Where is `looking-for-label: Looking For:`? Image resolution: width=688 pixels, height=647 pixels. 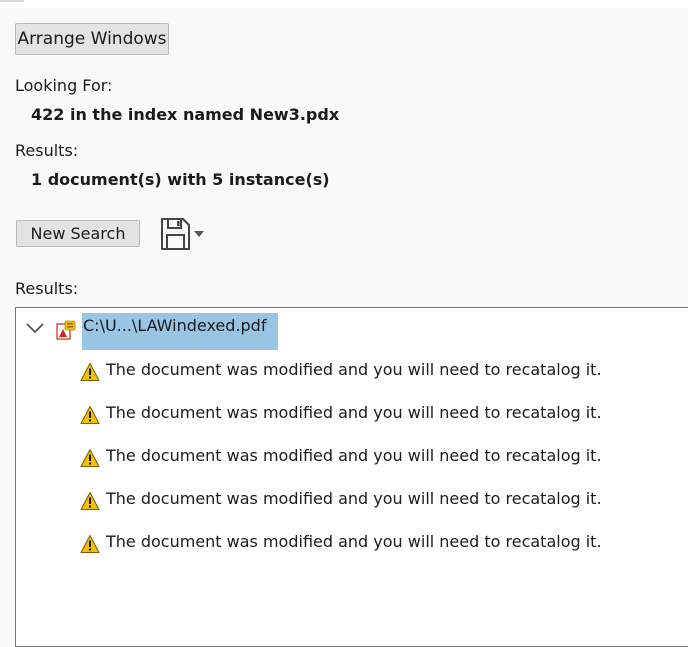 looking-for-label: Looking For: is located at coordinates (64, 85).